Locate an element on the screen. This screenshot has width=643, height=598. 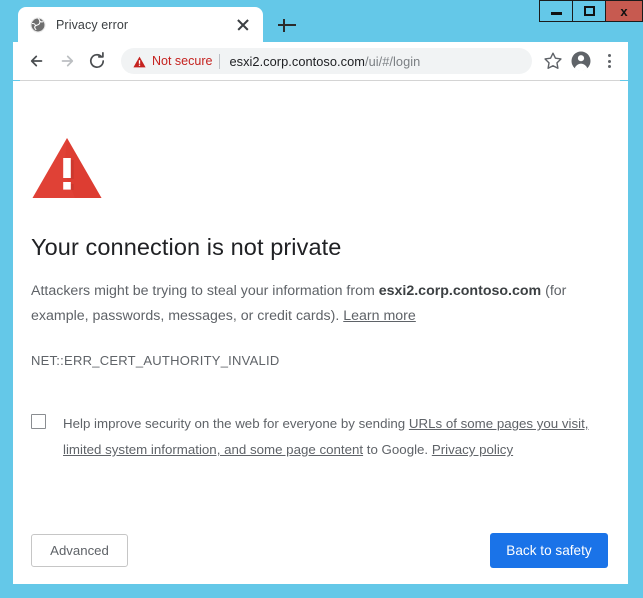
tab-title: Privacy error is located at coordinates (92, 24).